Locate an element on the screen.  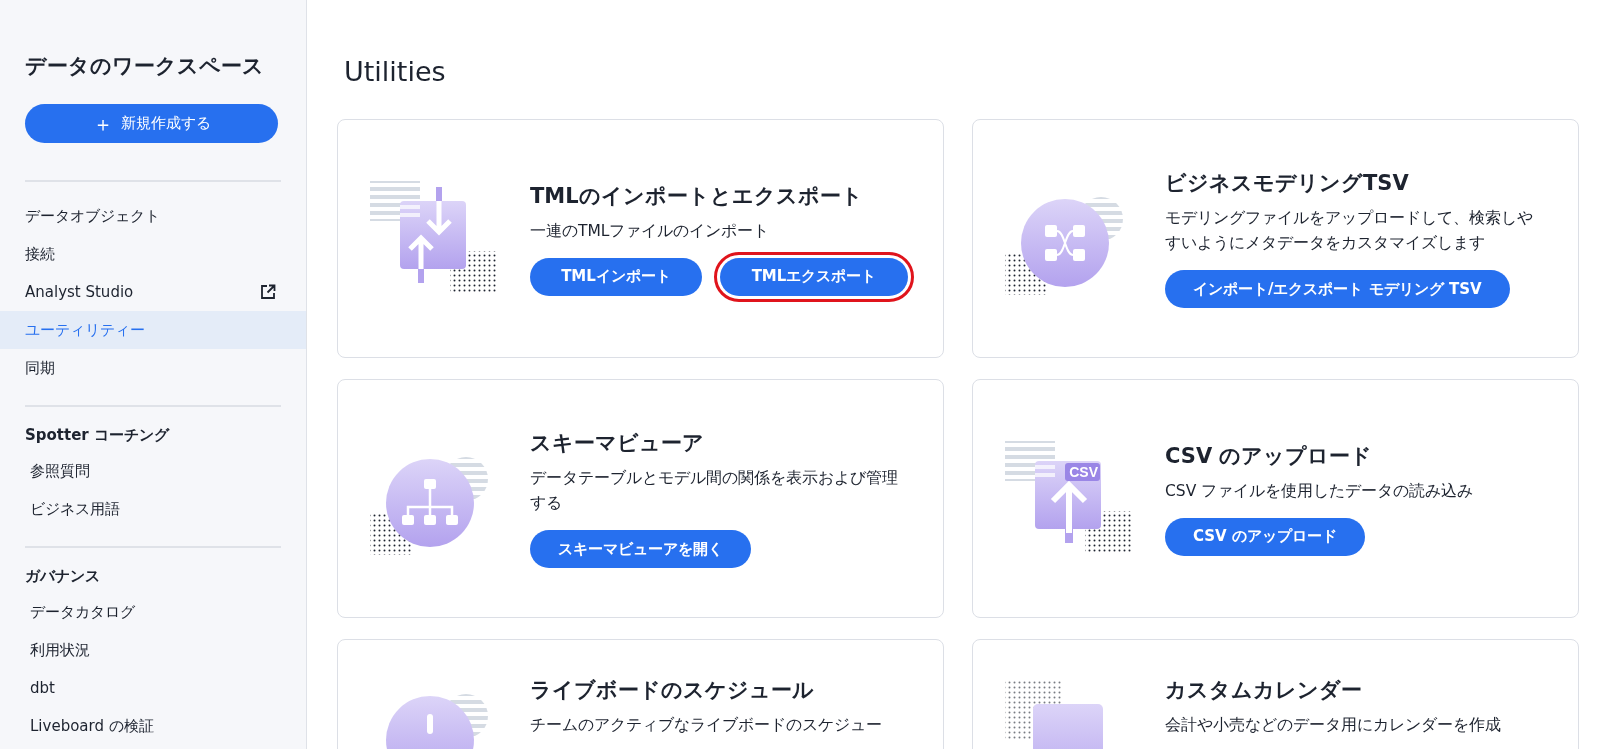
action-button: インポート/エクスポート モデリング TSV is located at coordinates (1337, 289).